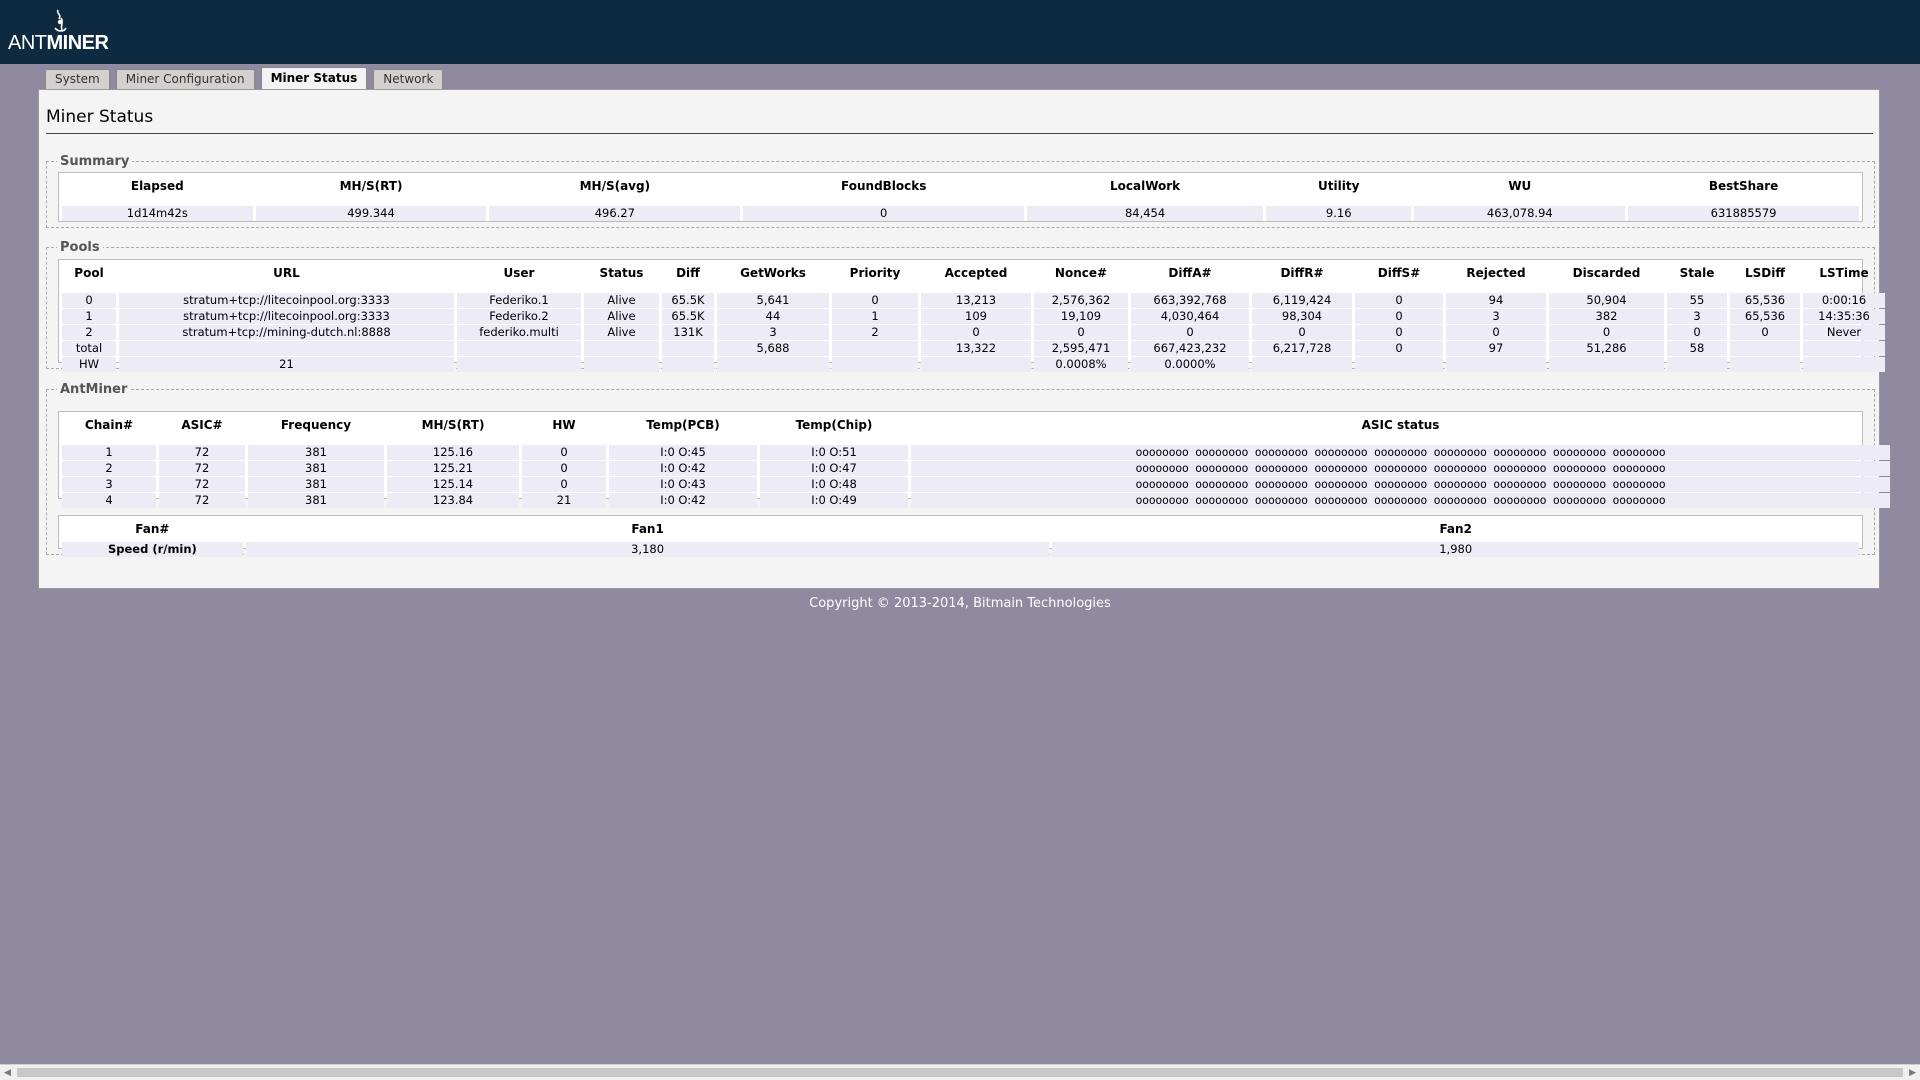  Describe the element at coordinates (1496, 273) in the screenshot. I see `pools-col-header: Rejected` at that location.